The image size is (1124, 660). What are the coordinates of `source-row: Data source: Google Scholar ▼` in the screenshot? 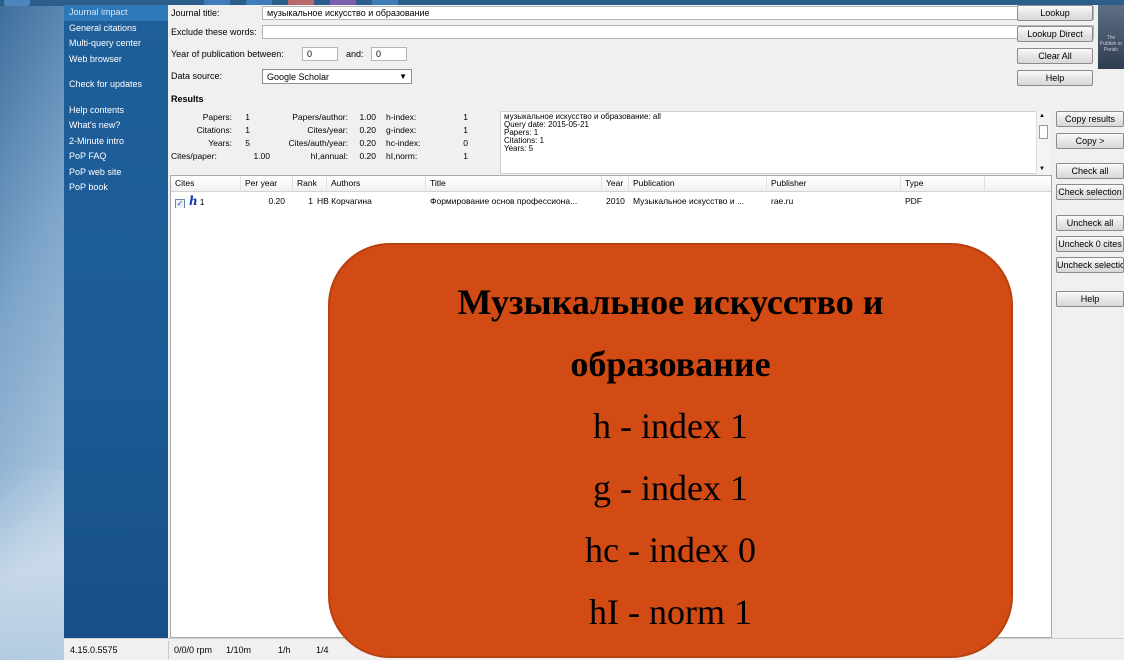 It's located at (368, 76).